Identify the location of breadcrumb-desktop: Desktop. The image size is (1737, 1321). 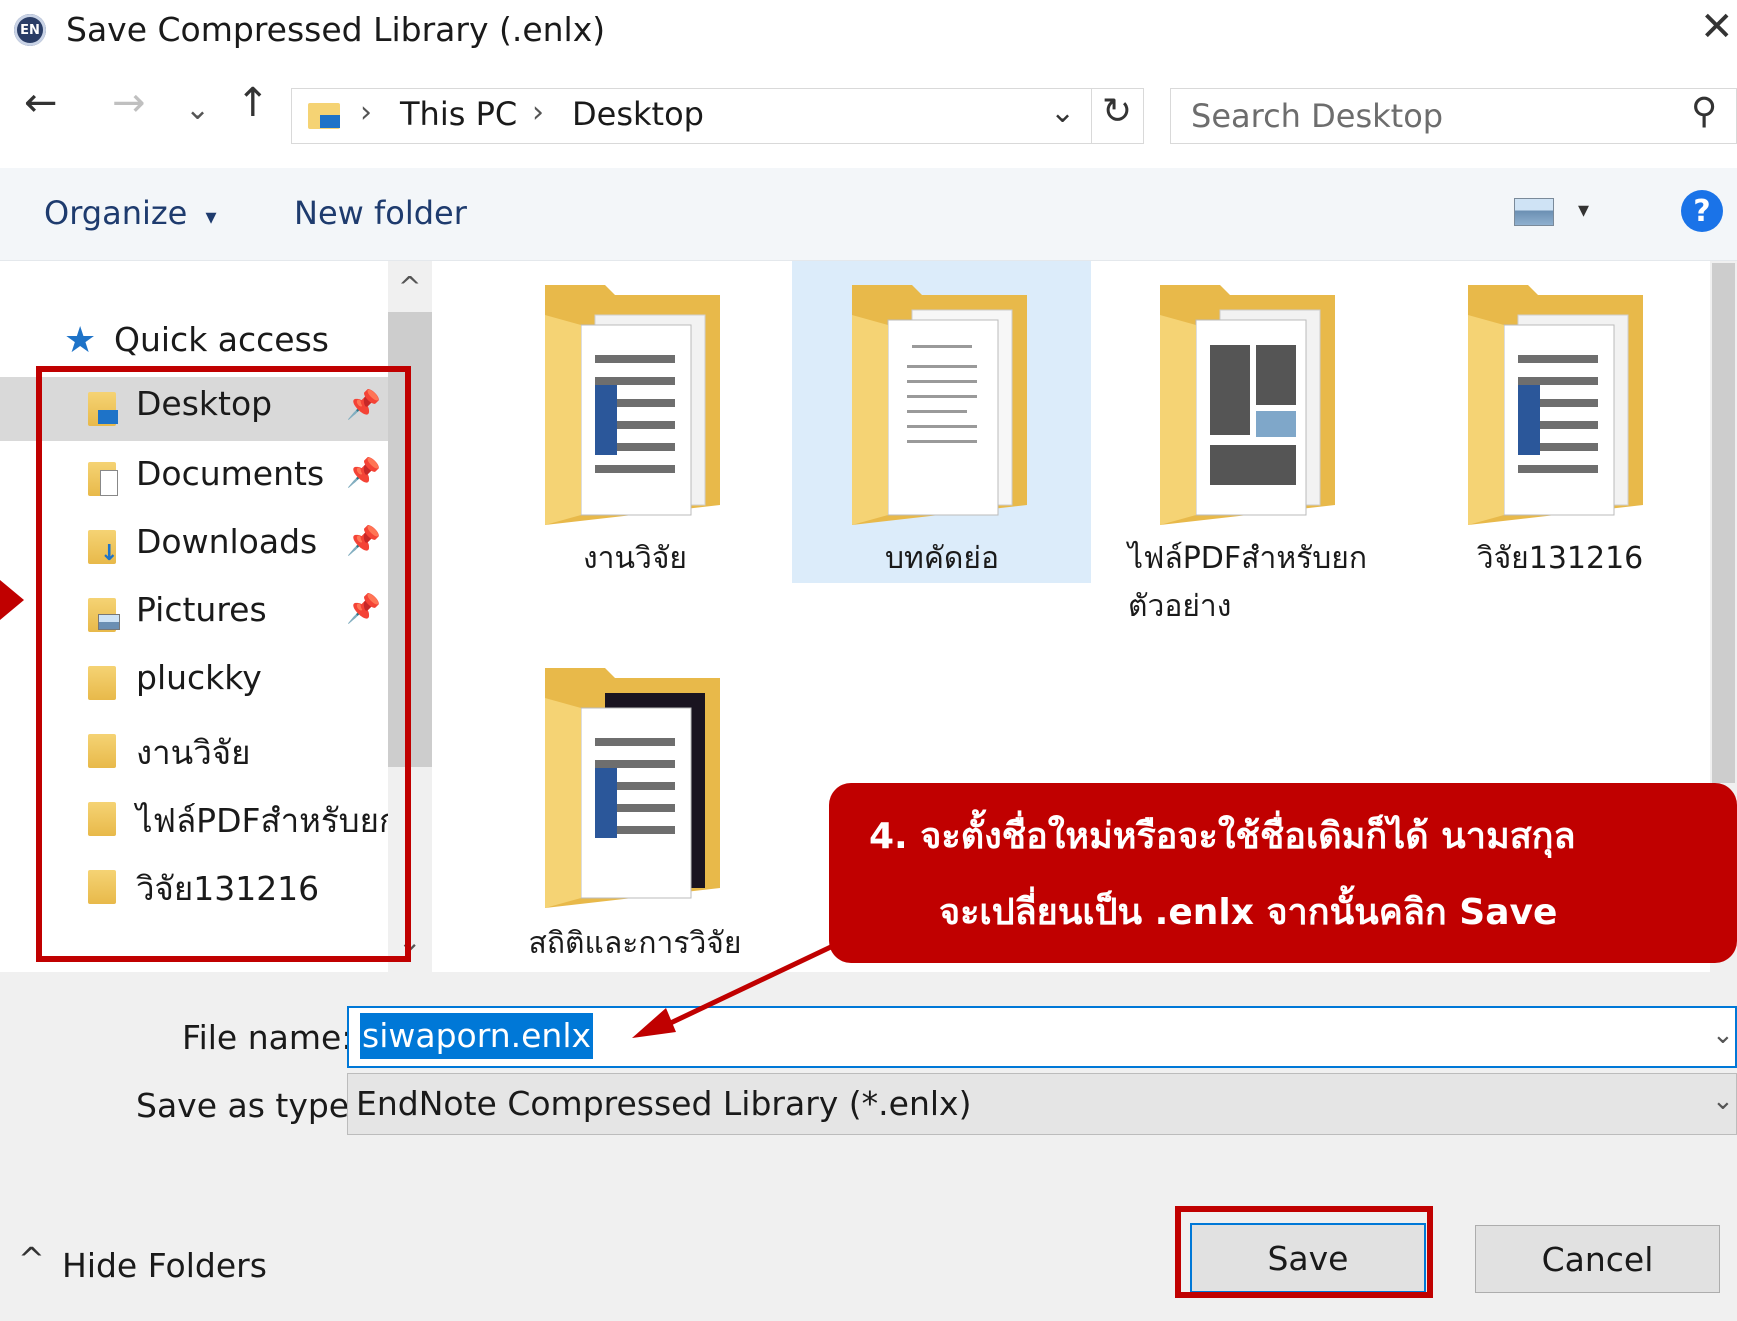
(638, 114).